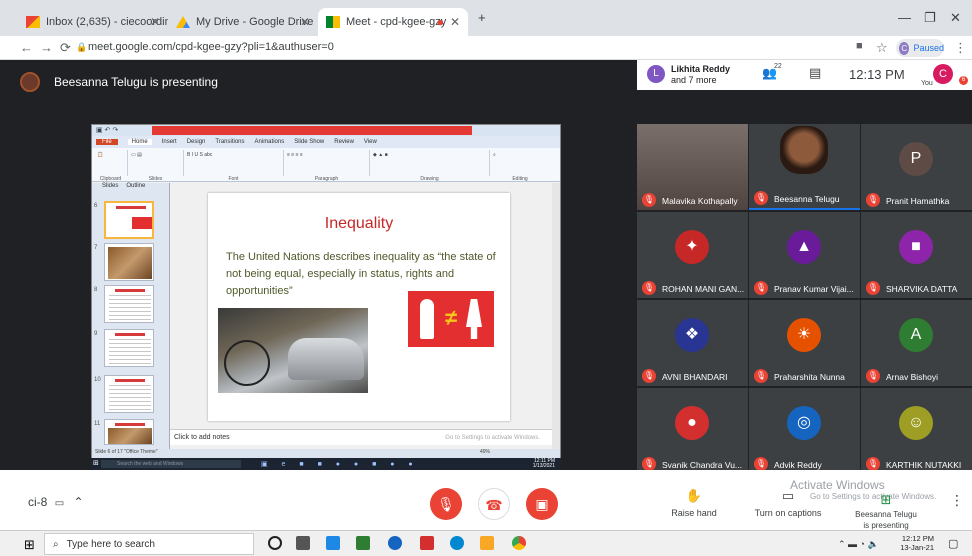 The height and width of the screenshot is (556, 972). I want to click on pane-tab-slides: Slides, so click(110, 187).